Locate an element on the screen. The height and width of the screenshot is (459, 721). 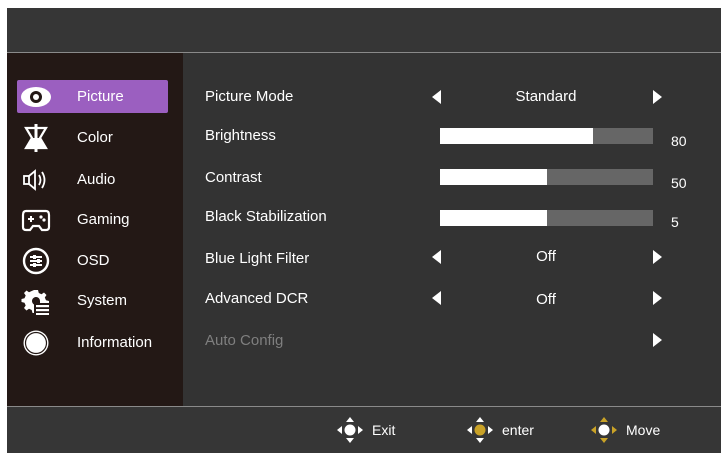
auto-config-label: Auto Config is located at coordinates (244, 340).